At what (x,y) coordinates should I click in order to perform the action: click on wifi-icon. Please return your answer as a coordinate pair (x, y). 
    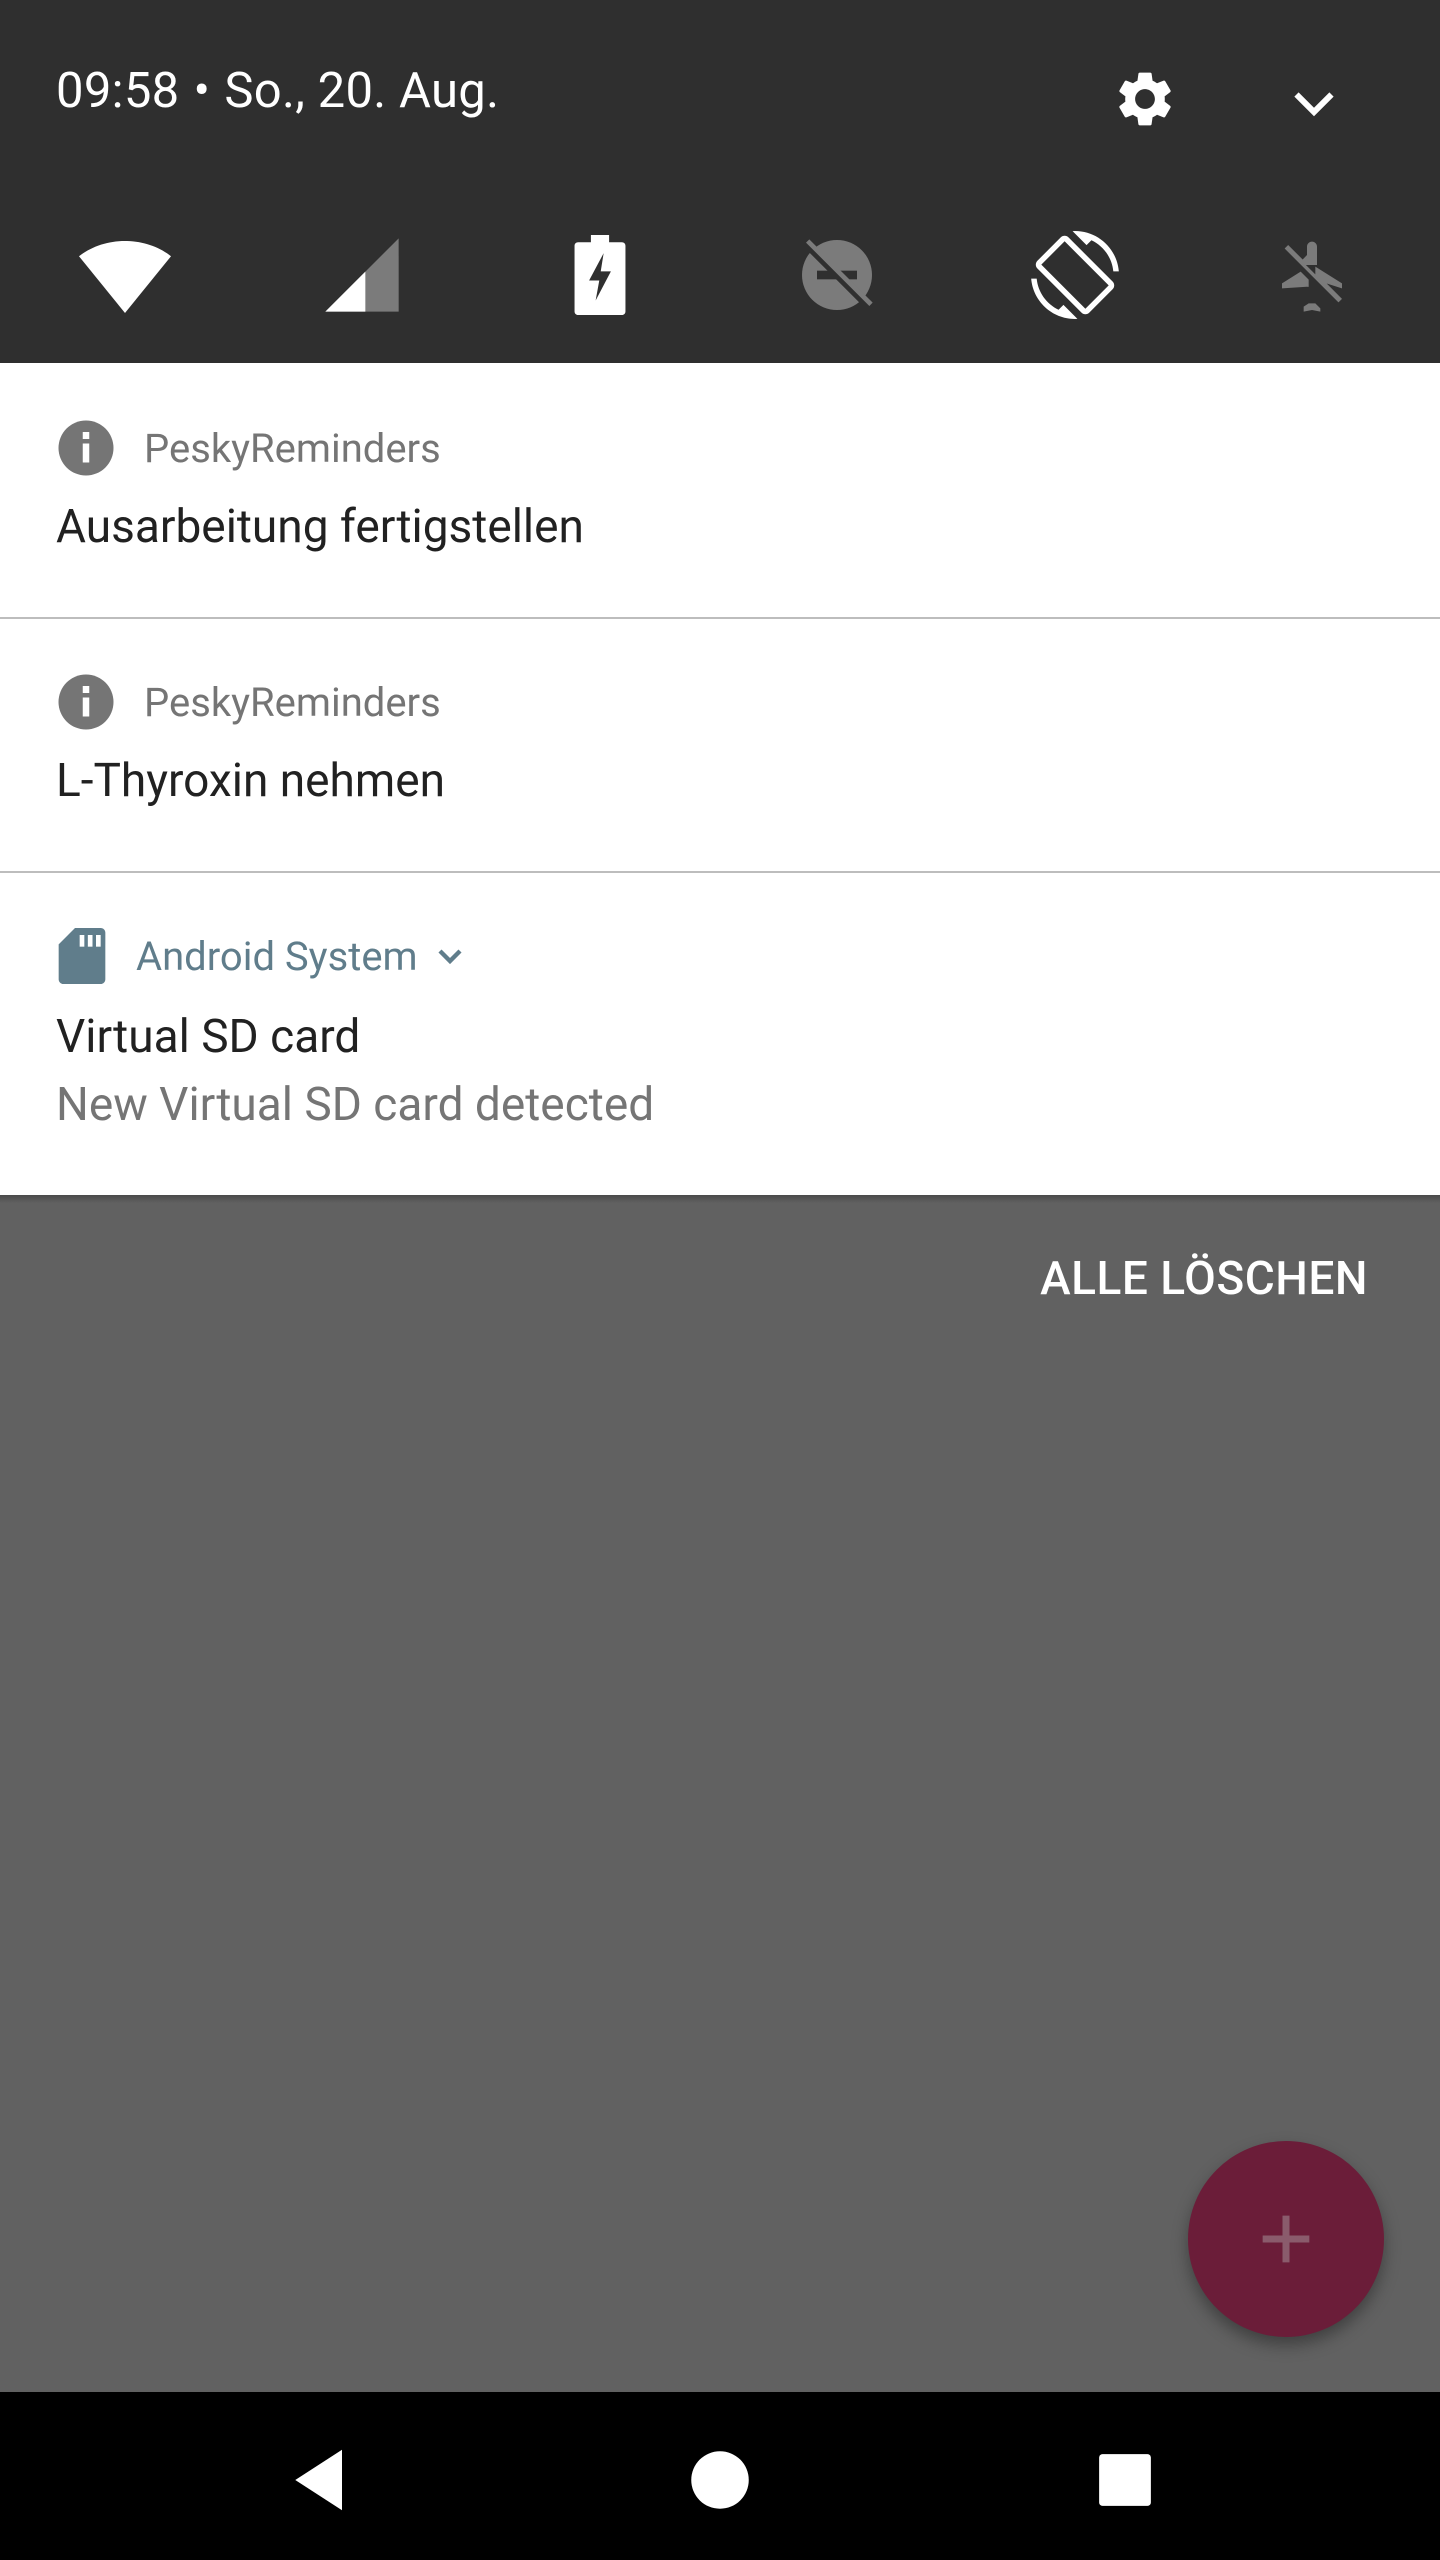
    Looking at the image, I should click on (125, 275).